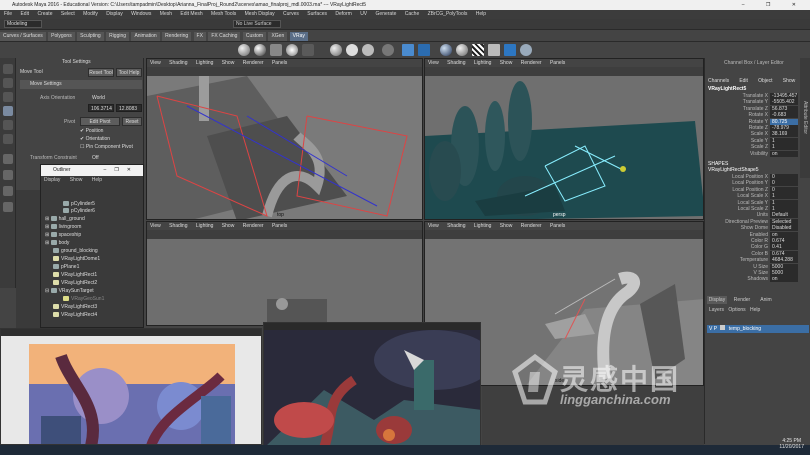 The image size is (810, 455). I want to click on vray-dome-icon, so click(292, 50).